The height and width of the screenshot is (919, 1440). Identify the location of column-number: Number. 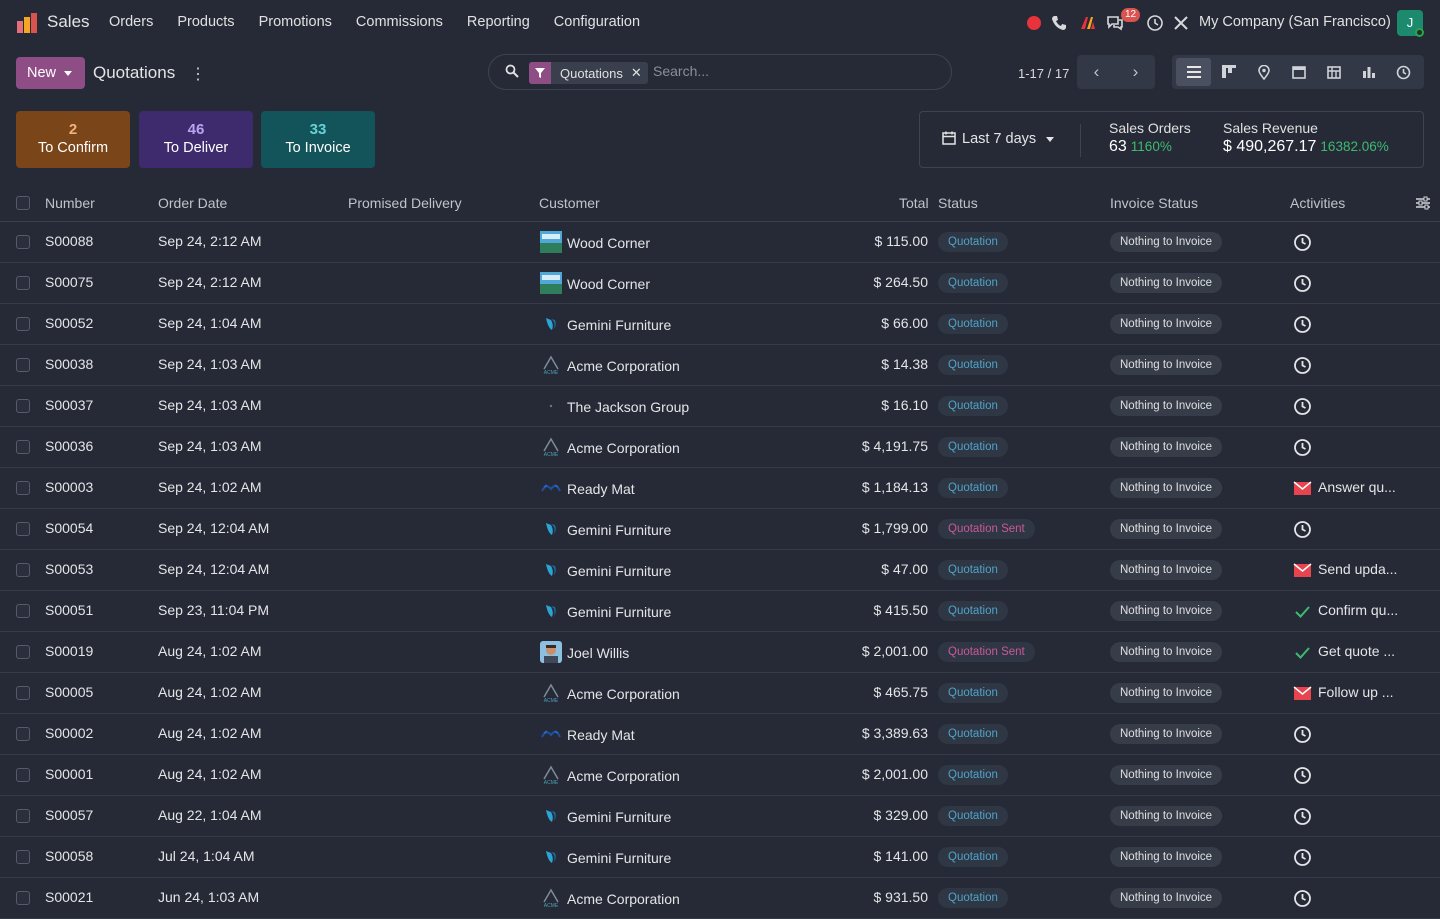
(70, 203).